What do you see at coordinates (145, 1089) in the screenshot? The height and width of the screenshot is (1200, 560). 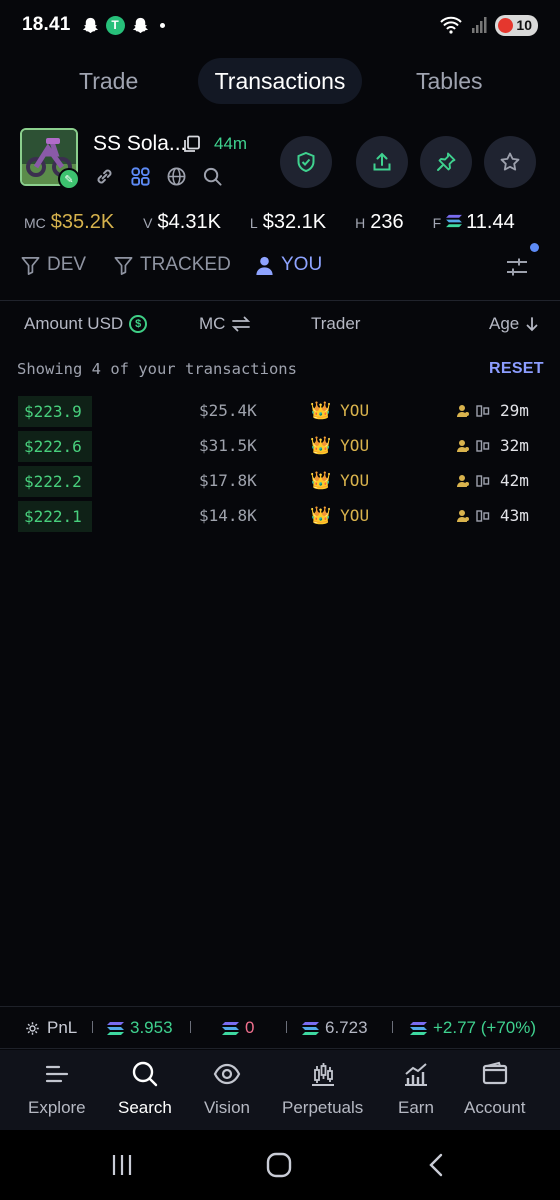 I see `nav-search: Search` at bounding box center [145, 1089].